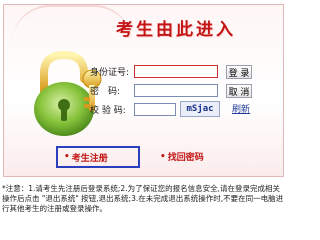 The width and height of the screenshot is (320, 240). I want to click on cancel-button: 取 消, so click(239, 91).